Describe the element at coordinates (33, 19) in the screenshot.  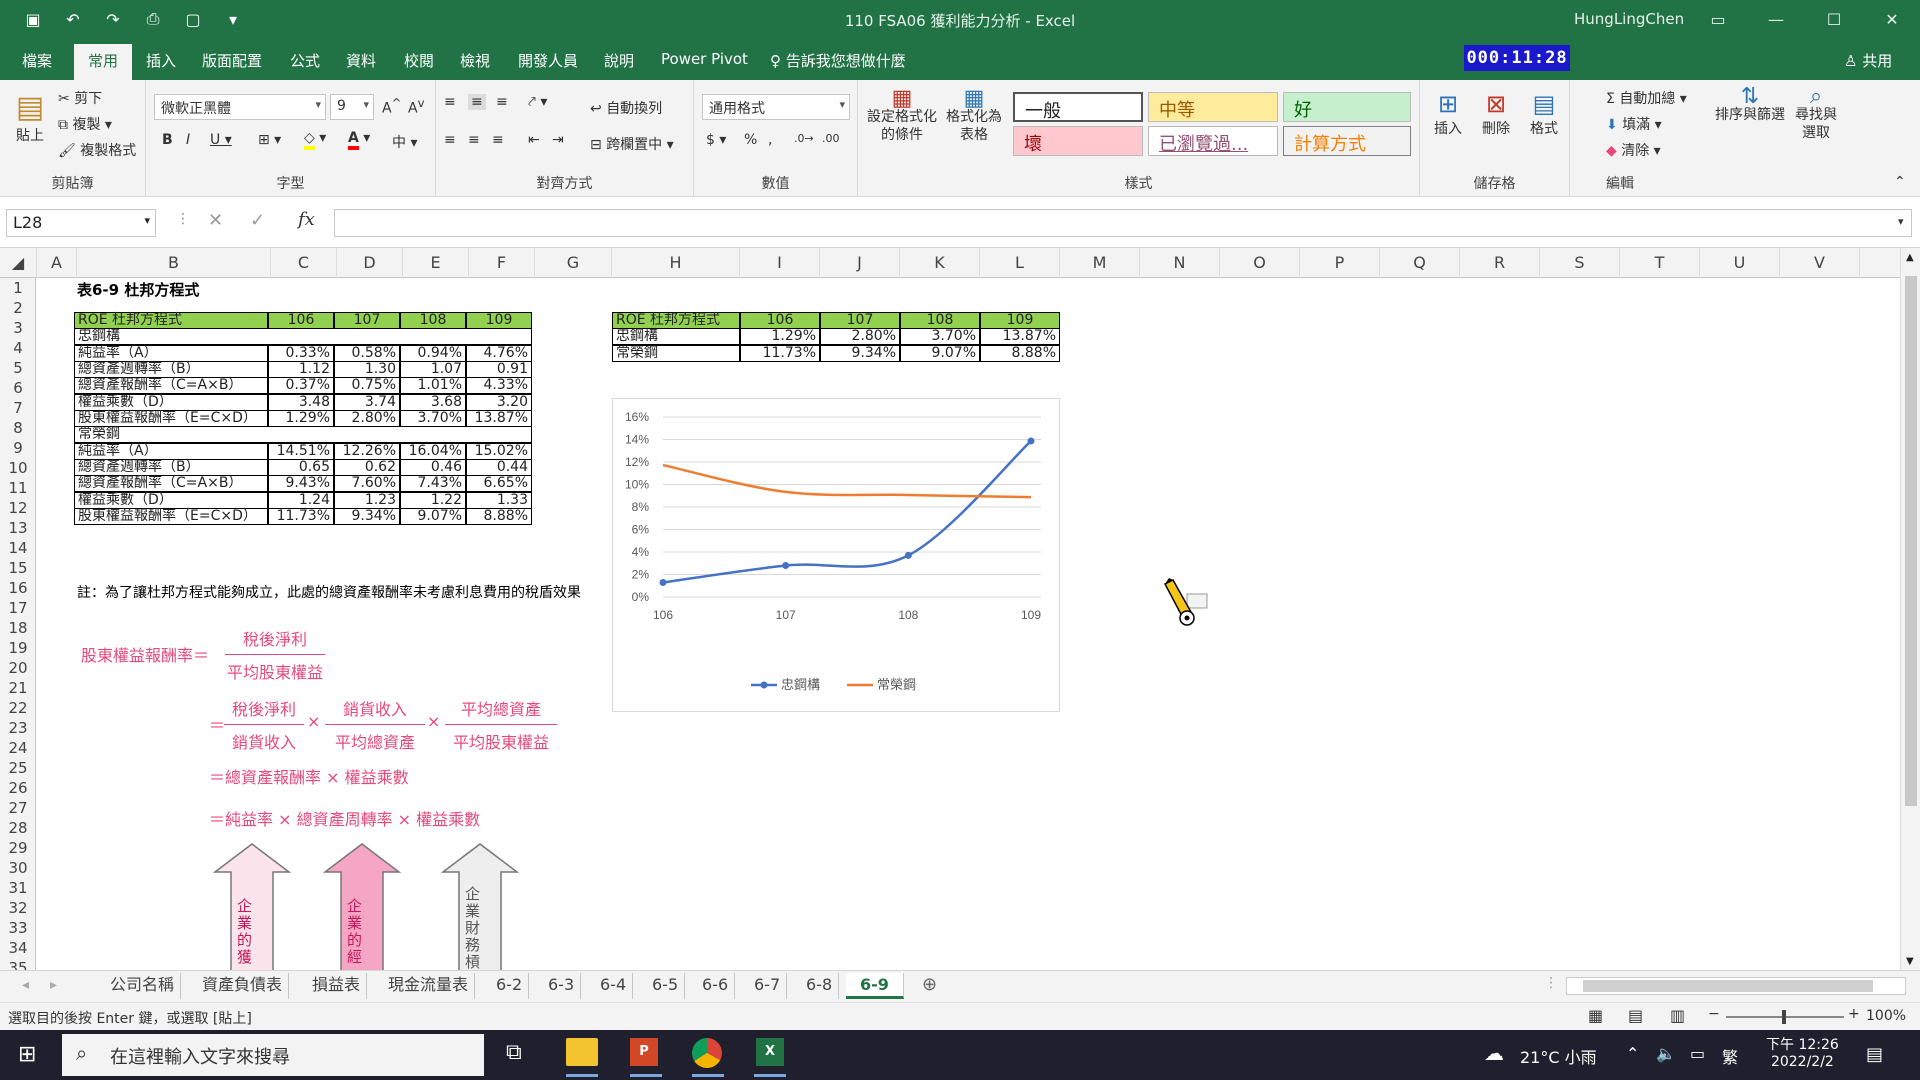
I see `save-icon: ▣` at that location.